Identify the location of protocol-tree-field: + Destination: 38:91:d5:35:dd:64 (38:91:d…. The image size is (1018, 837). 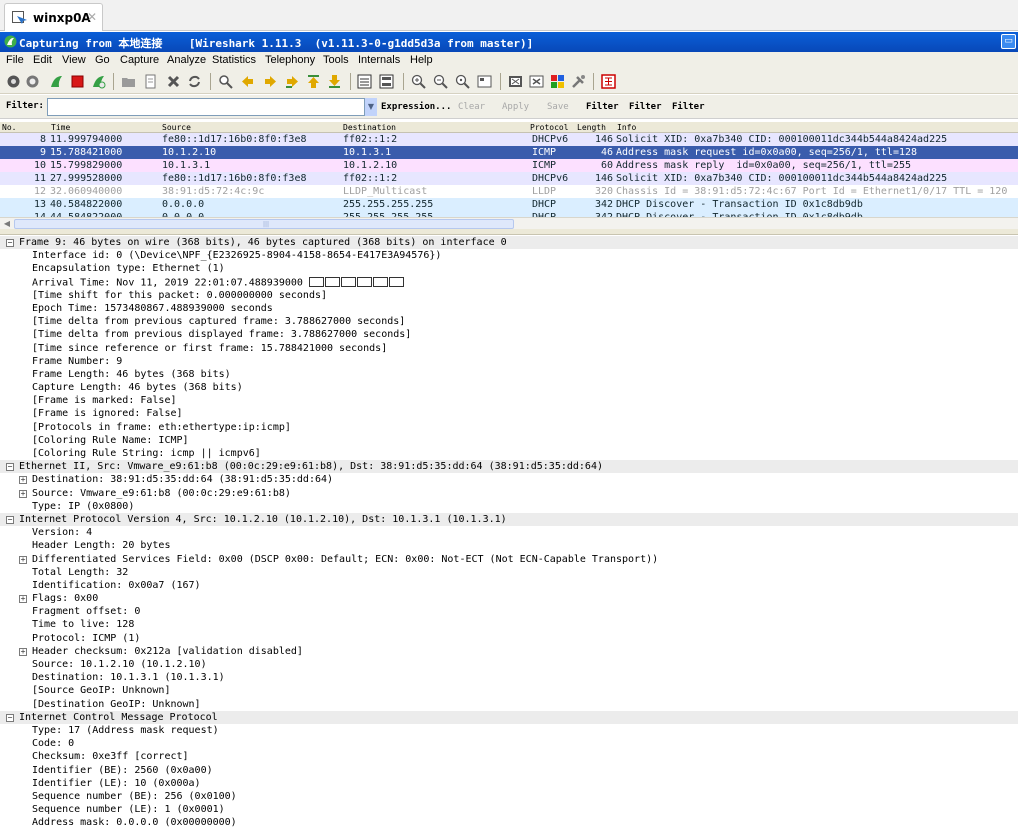
(509, 479).